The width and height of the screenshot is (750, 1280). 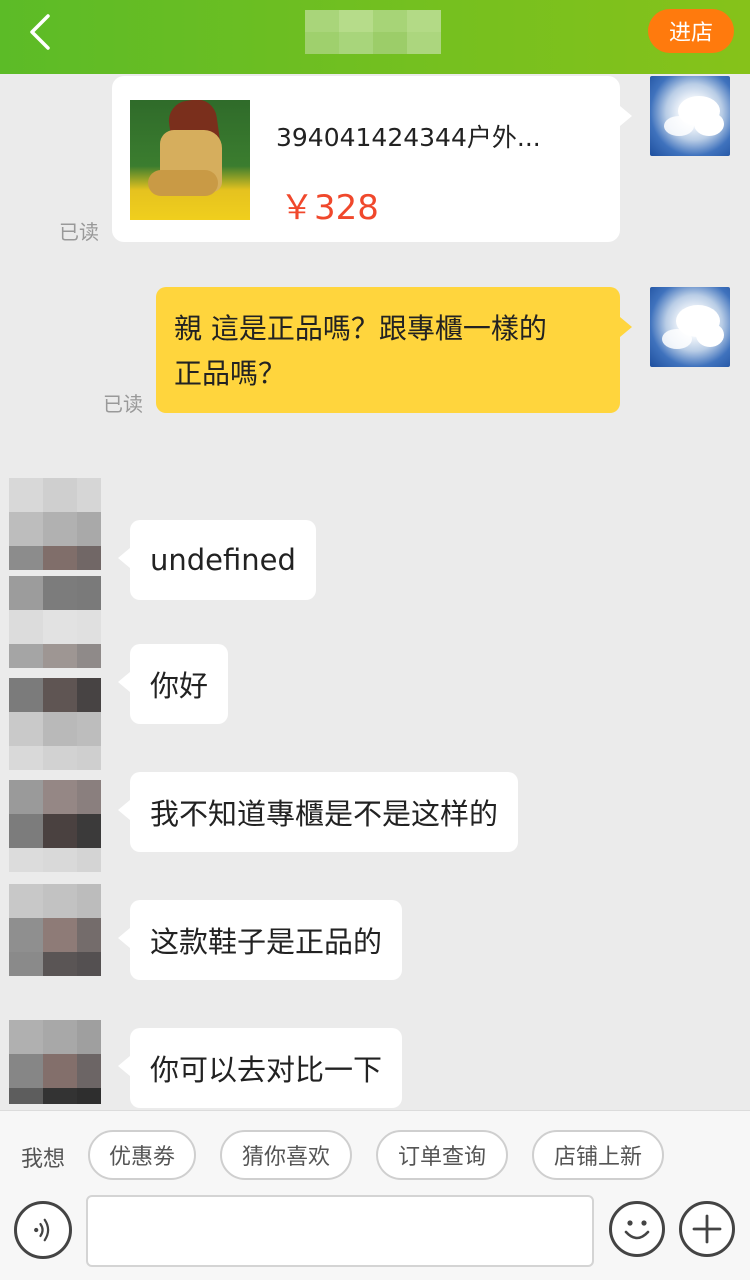 What do you see at coordinates (43, 1159) in the screenshot?
I see `want-label: 我想` at bounding box center [43, 1159].